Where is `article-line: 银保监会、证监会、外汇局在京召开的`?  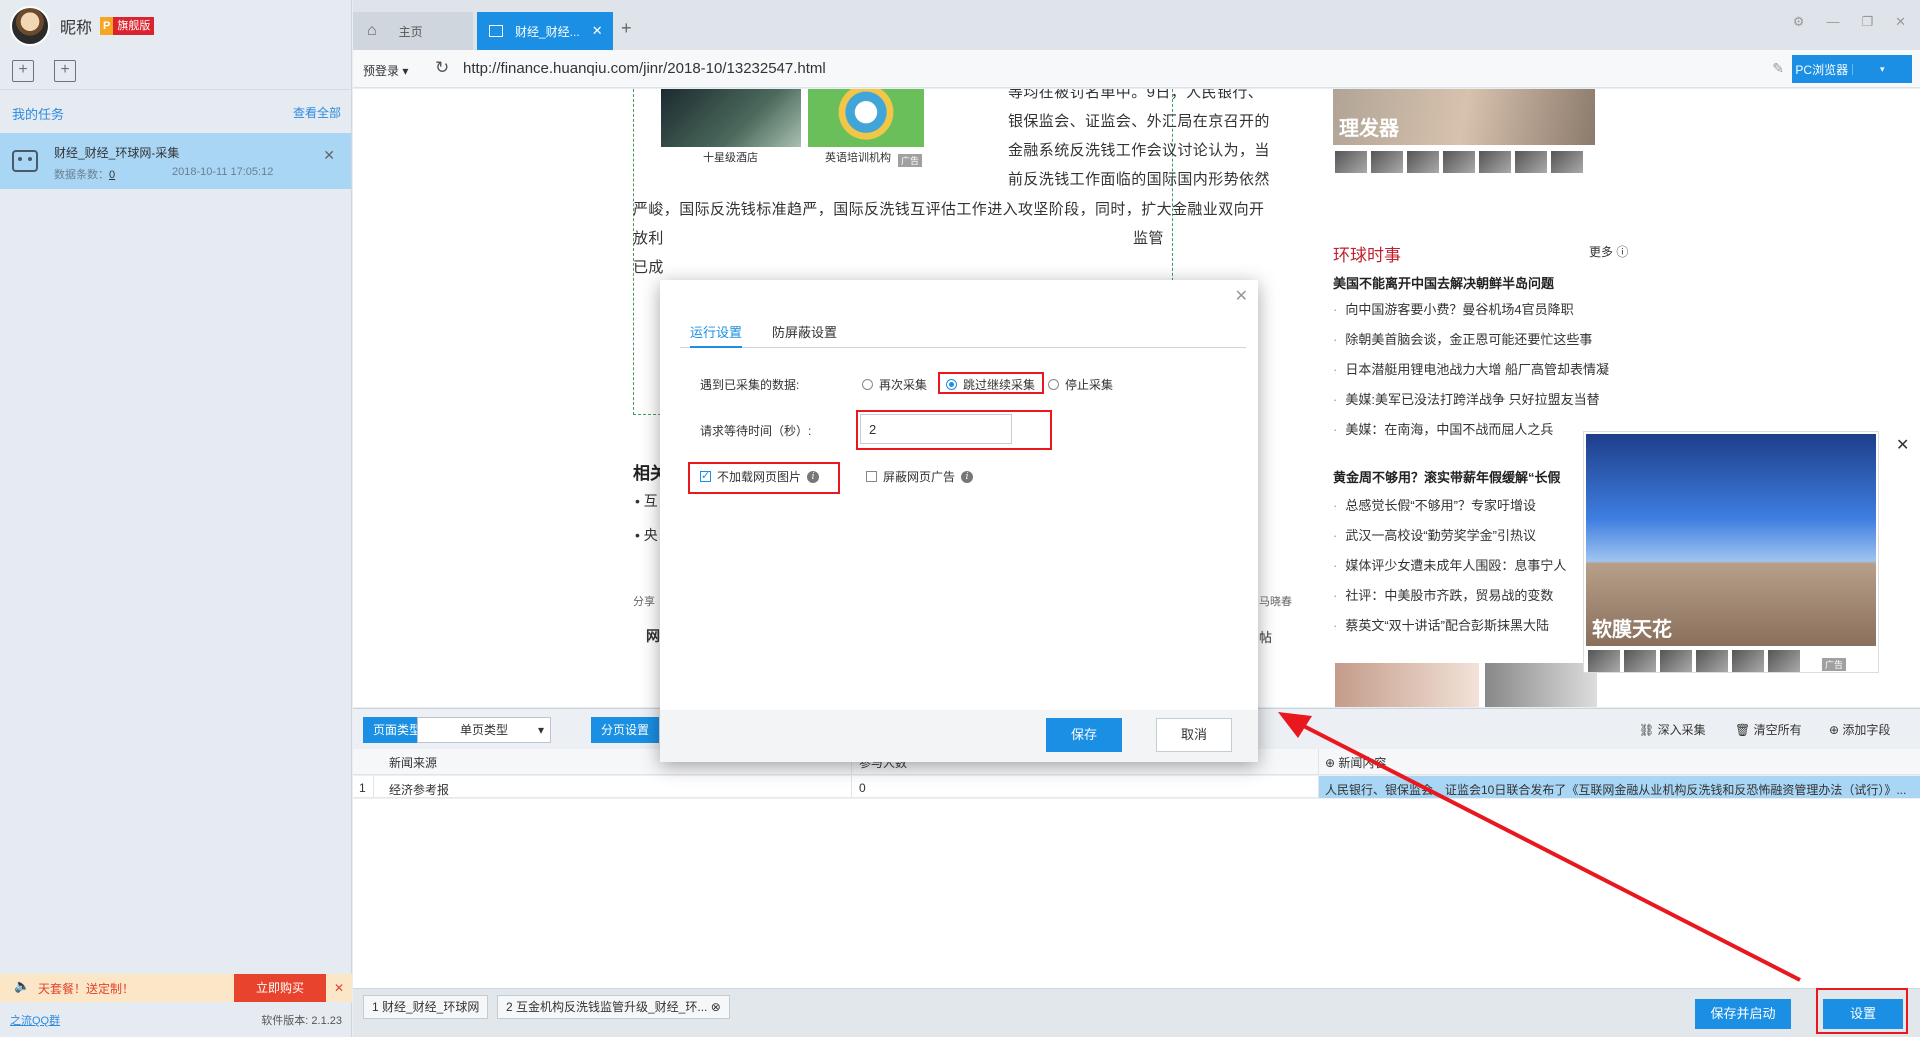
article-line: 银保监会、证监会、外汇局在京召开的 is located at coordinates (1139, 121).